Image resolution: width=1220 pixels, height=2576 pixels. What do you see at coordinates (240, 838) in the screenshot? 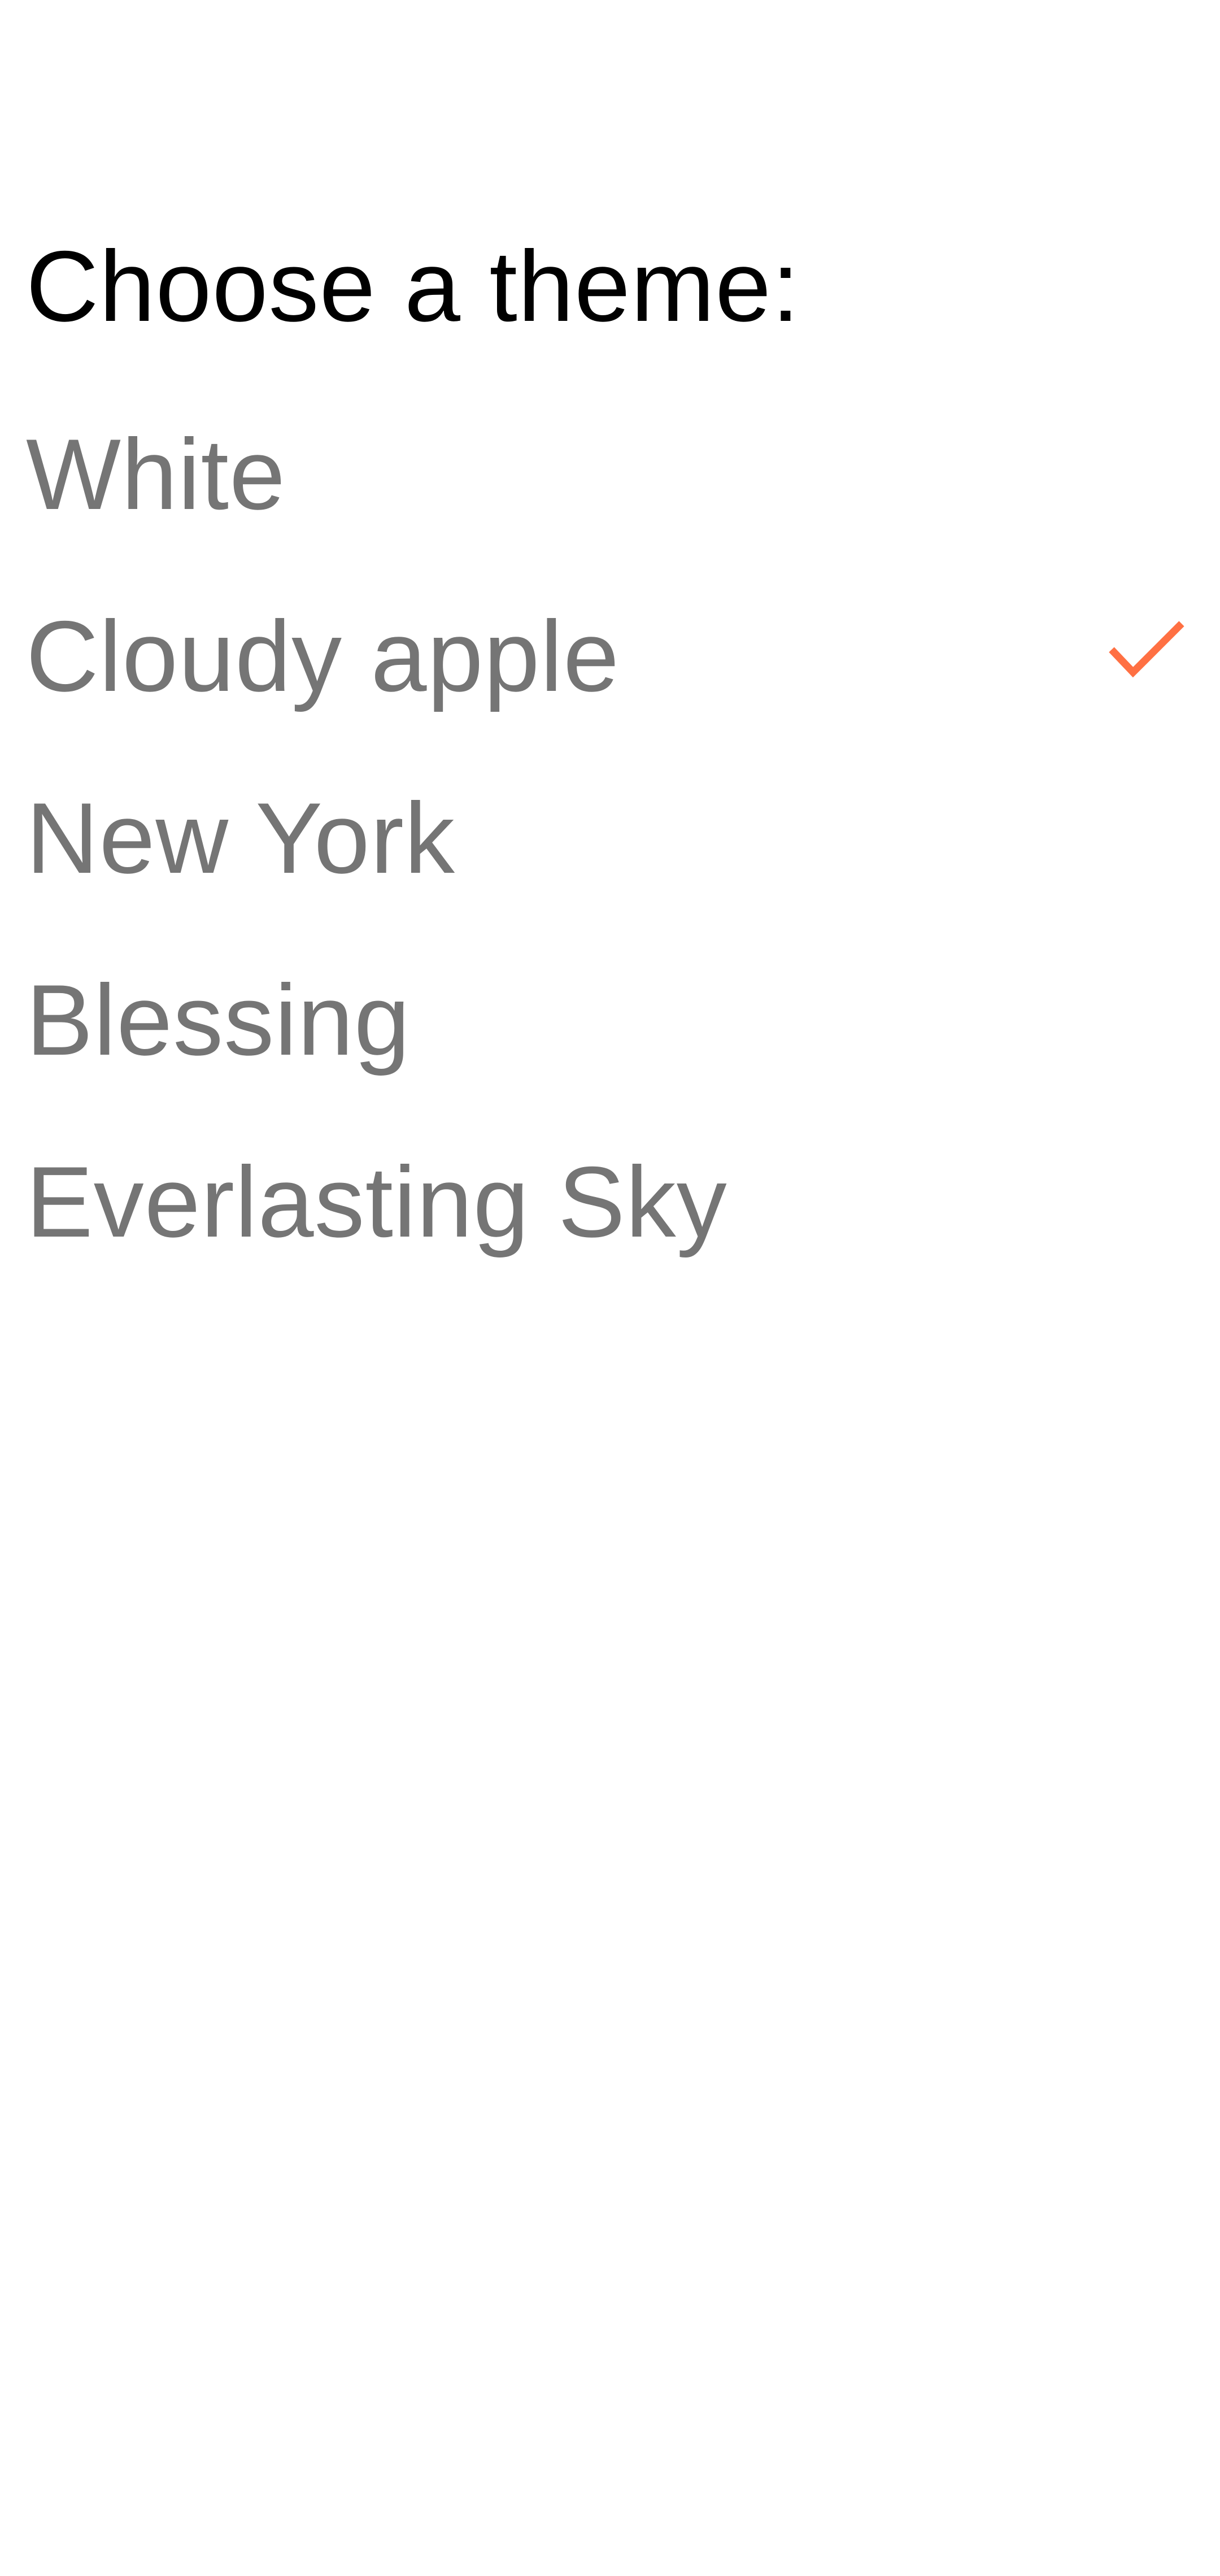
I see `theme-option-label: New York` at bounding box center [240, 838].